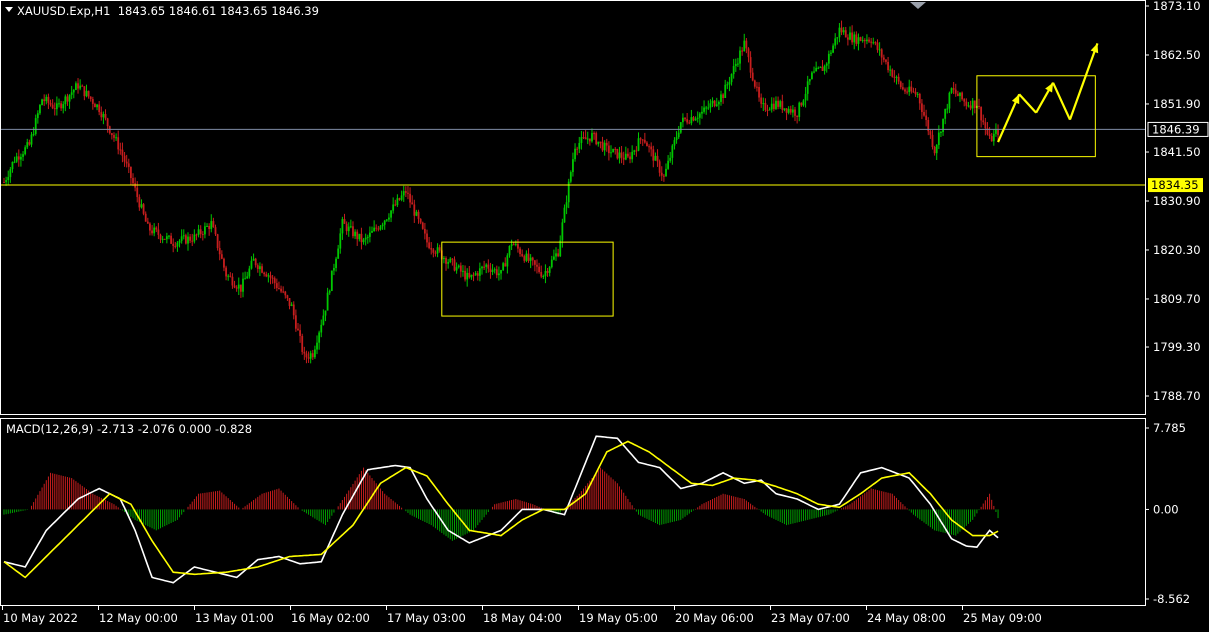 The width and height of the screenshot is (1209, 632). What do you see at coordinates (1002, 618) in the screenshot?
I see `time-tick-label: 25 May 09:00` at bounding box center [1002, 618].